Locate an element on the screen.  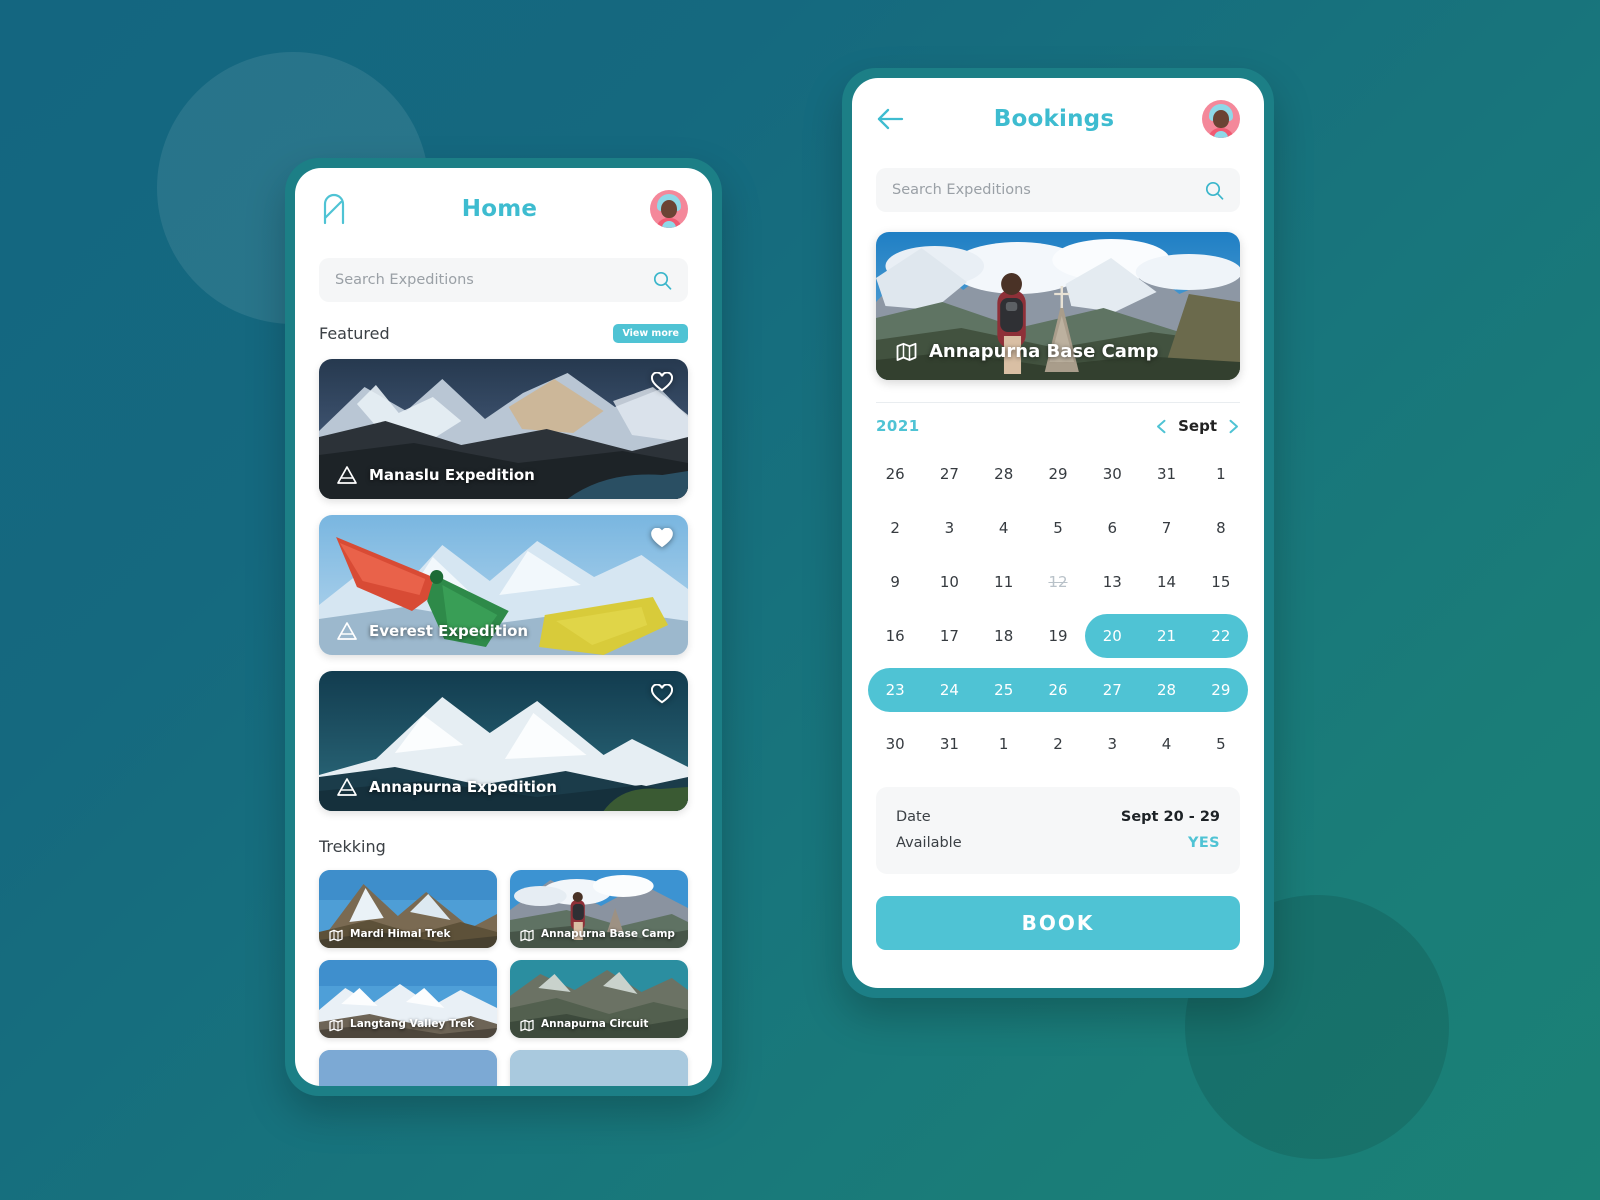
page-title: Home is located at coordinates (499, 209).